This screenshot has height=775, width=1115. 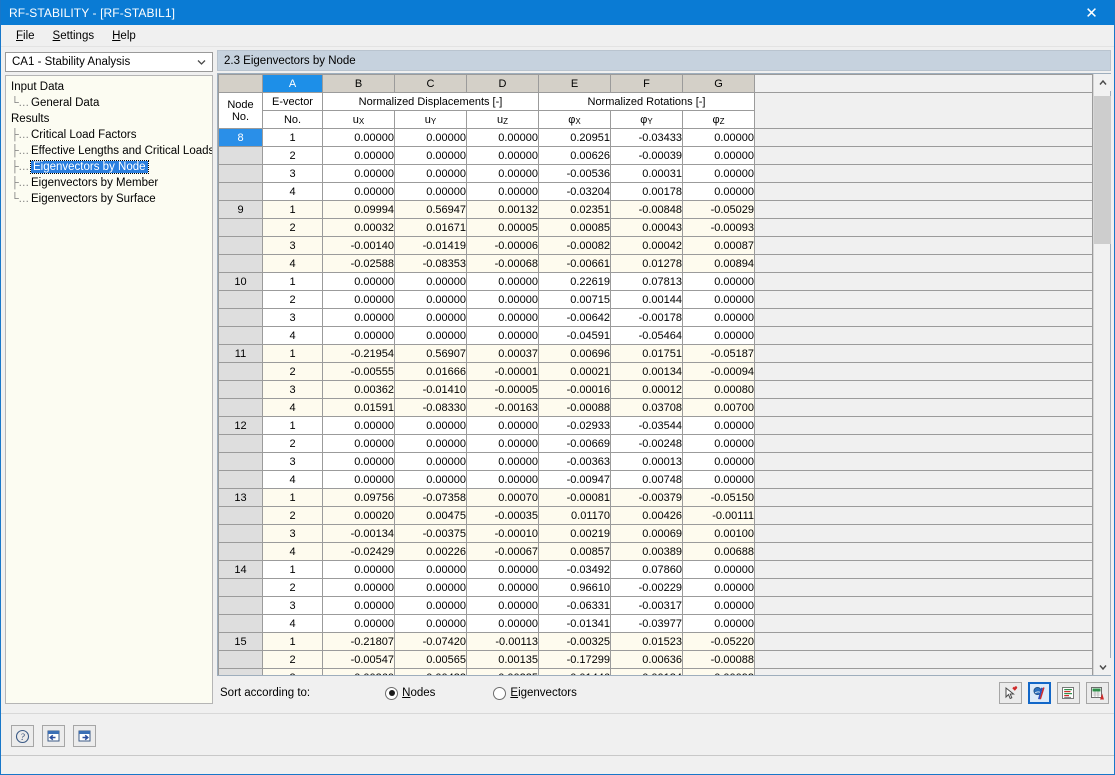 What do you see at coordinates (646, 551) in the screenshot?
I see `cell-phiy: 0.00389` at bounding box center [646, 551].